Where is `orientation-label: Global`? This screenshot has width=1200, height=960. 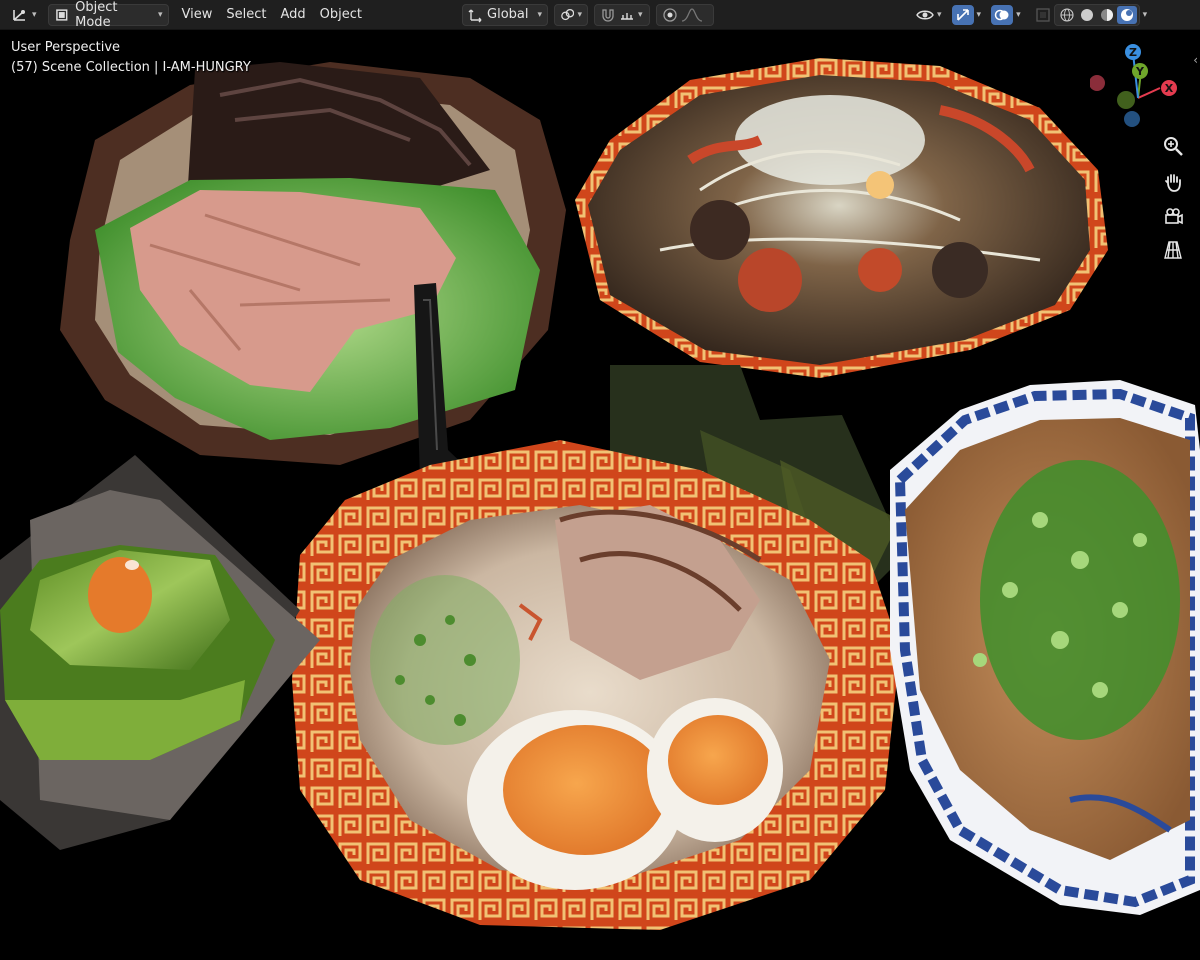 orientation-label: Global is located at coordinates (508, 14).